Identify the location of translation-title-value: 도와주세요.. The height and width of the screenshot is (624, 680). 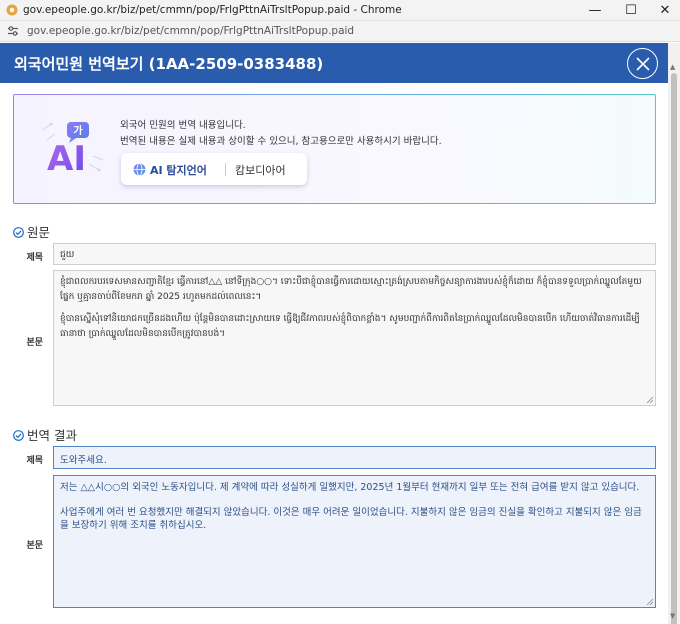
(83, 460).